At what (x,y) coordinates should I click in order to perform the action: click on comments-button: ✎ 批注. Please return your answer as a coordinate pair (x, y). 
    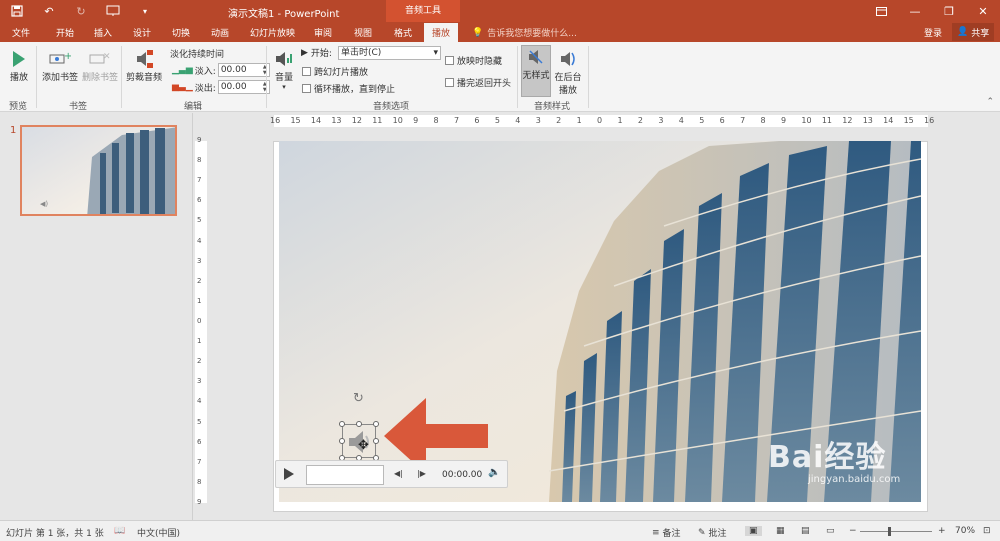
    Looking at the image, I should click on (712, 533).